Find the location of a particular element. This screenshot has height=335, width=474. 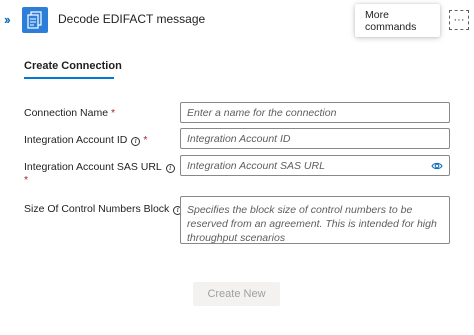

more-commands-tooltip: More commands is located at coordinates (397, 20).